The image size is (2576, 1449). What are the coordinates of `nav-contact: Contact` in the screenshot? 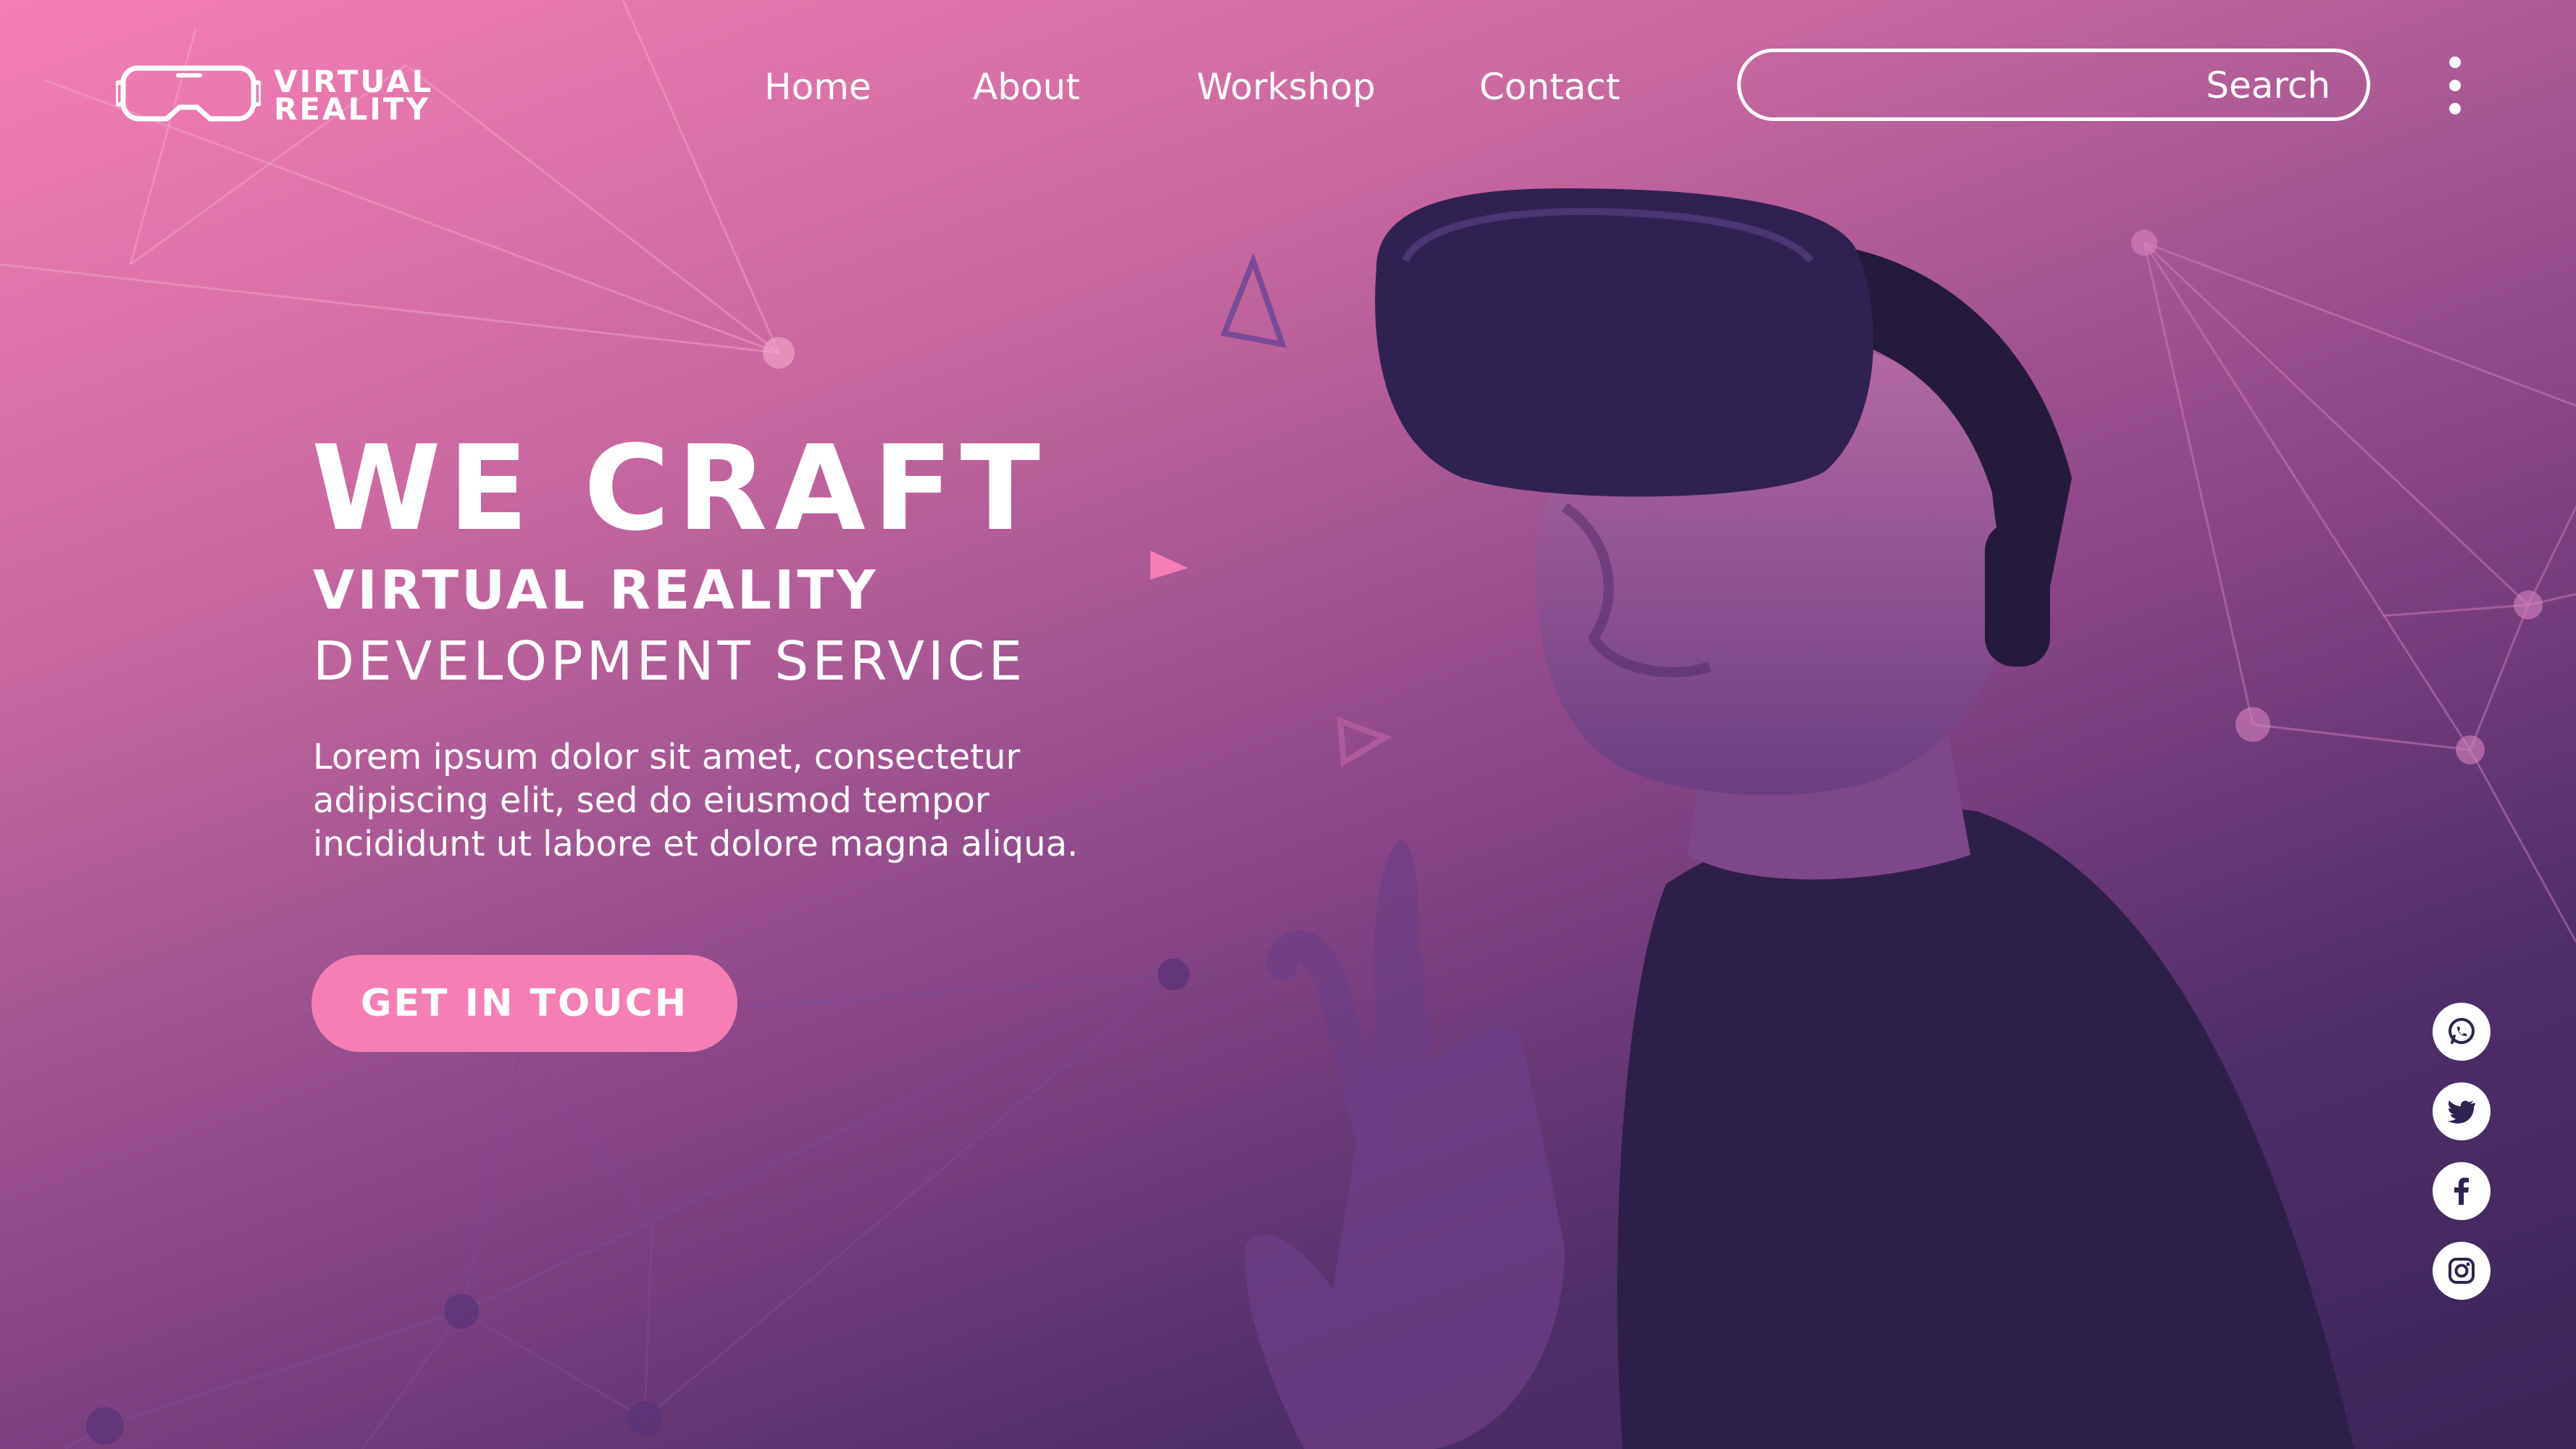 It's located at (1550, 87).